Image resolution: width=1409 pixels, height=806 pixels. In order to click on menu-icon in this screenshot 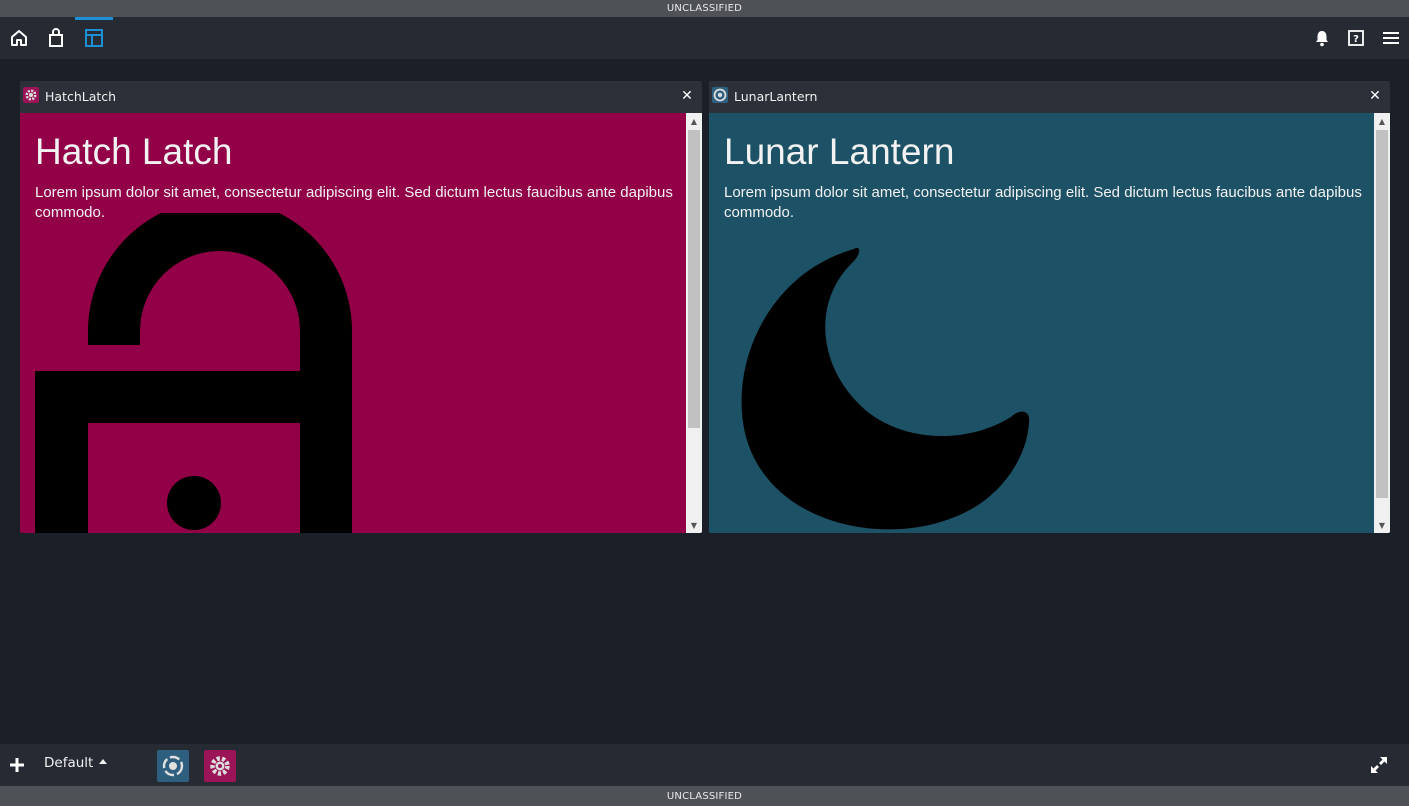, I will do `click(1390, 38)`.